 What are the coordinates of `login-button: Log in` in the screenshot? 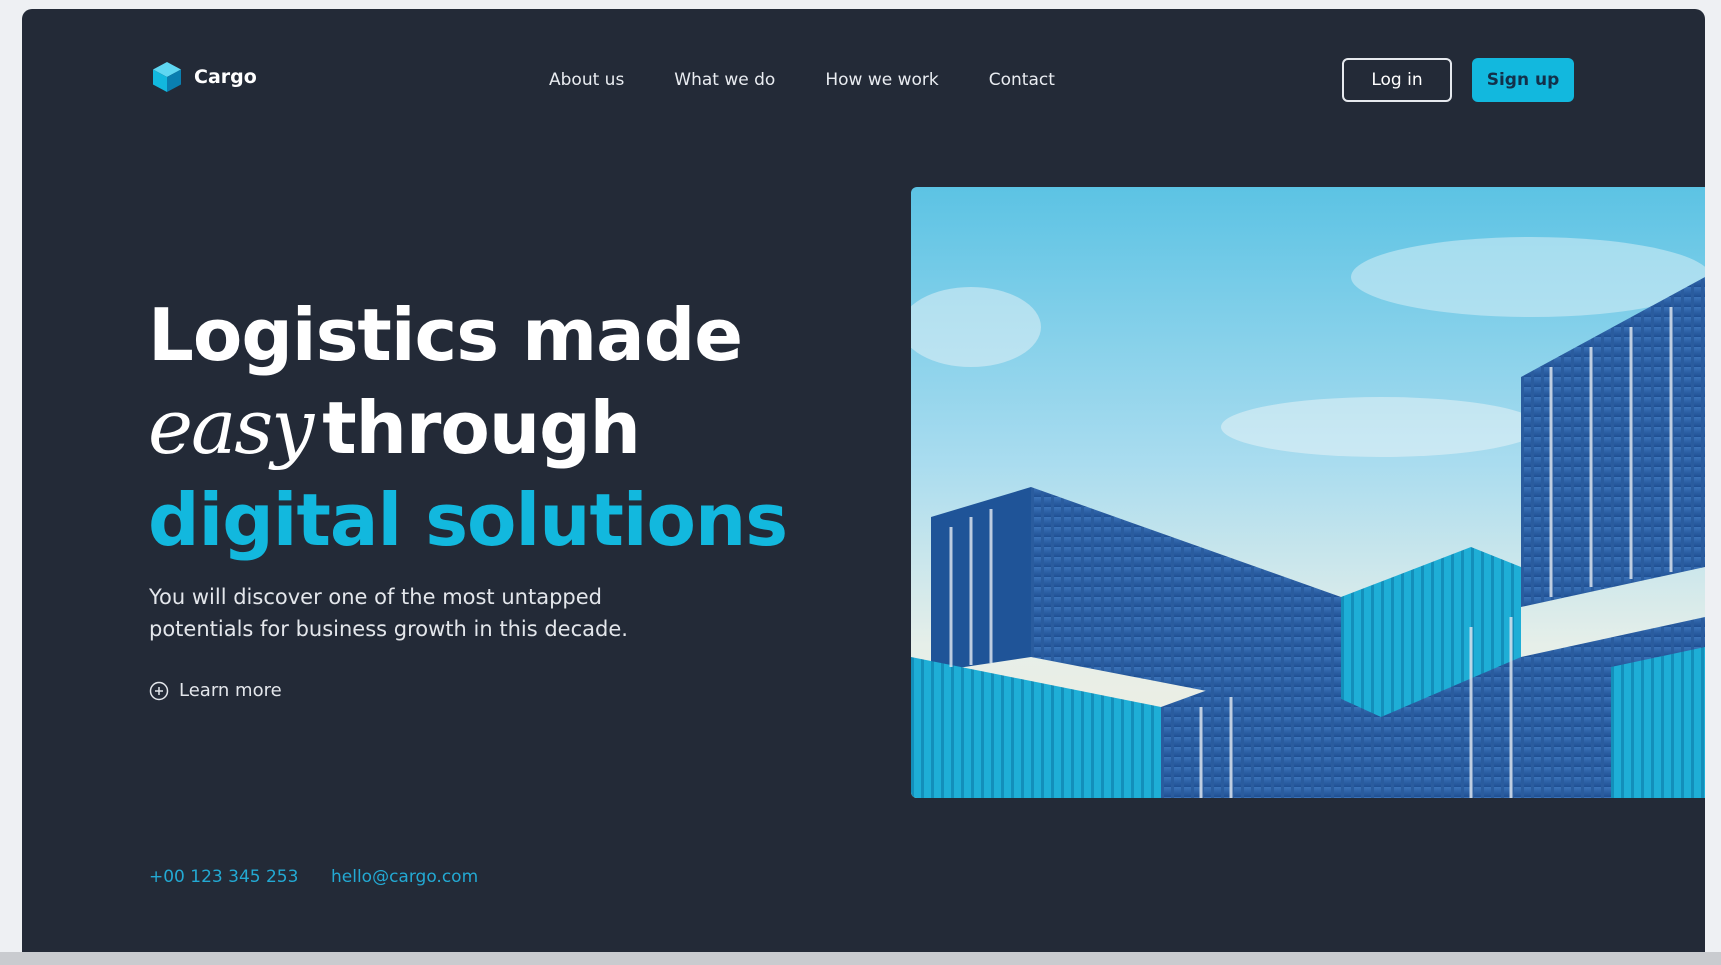 It's located at (1397, 80).